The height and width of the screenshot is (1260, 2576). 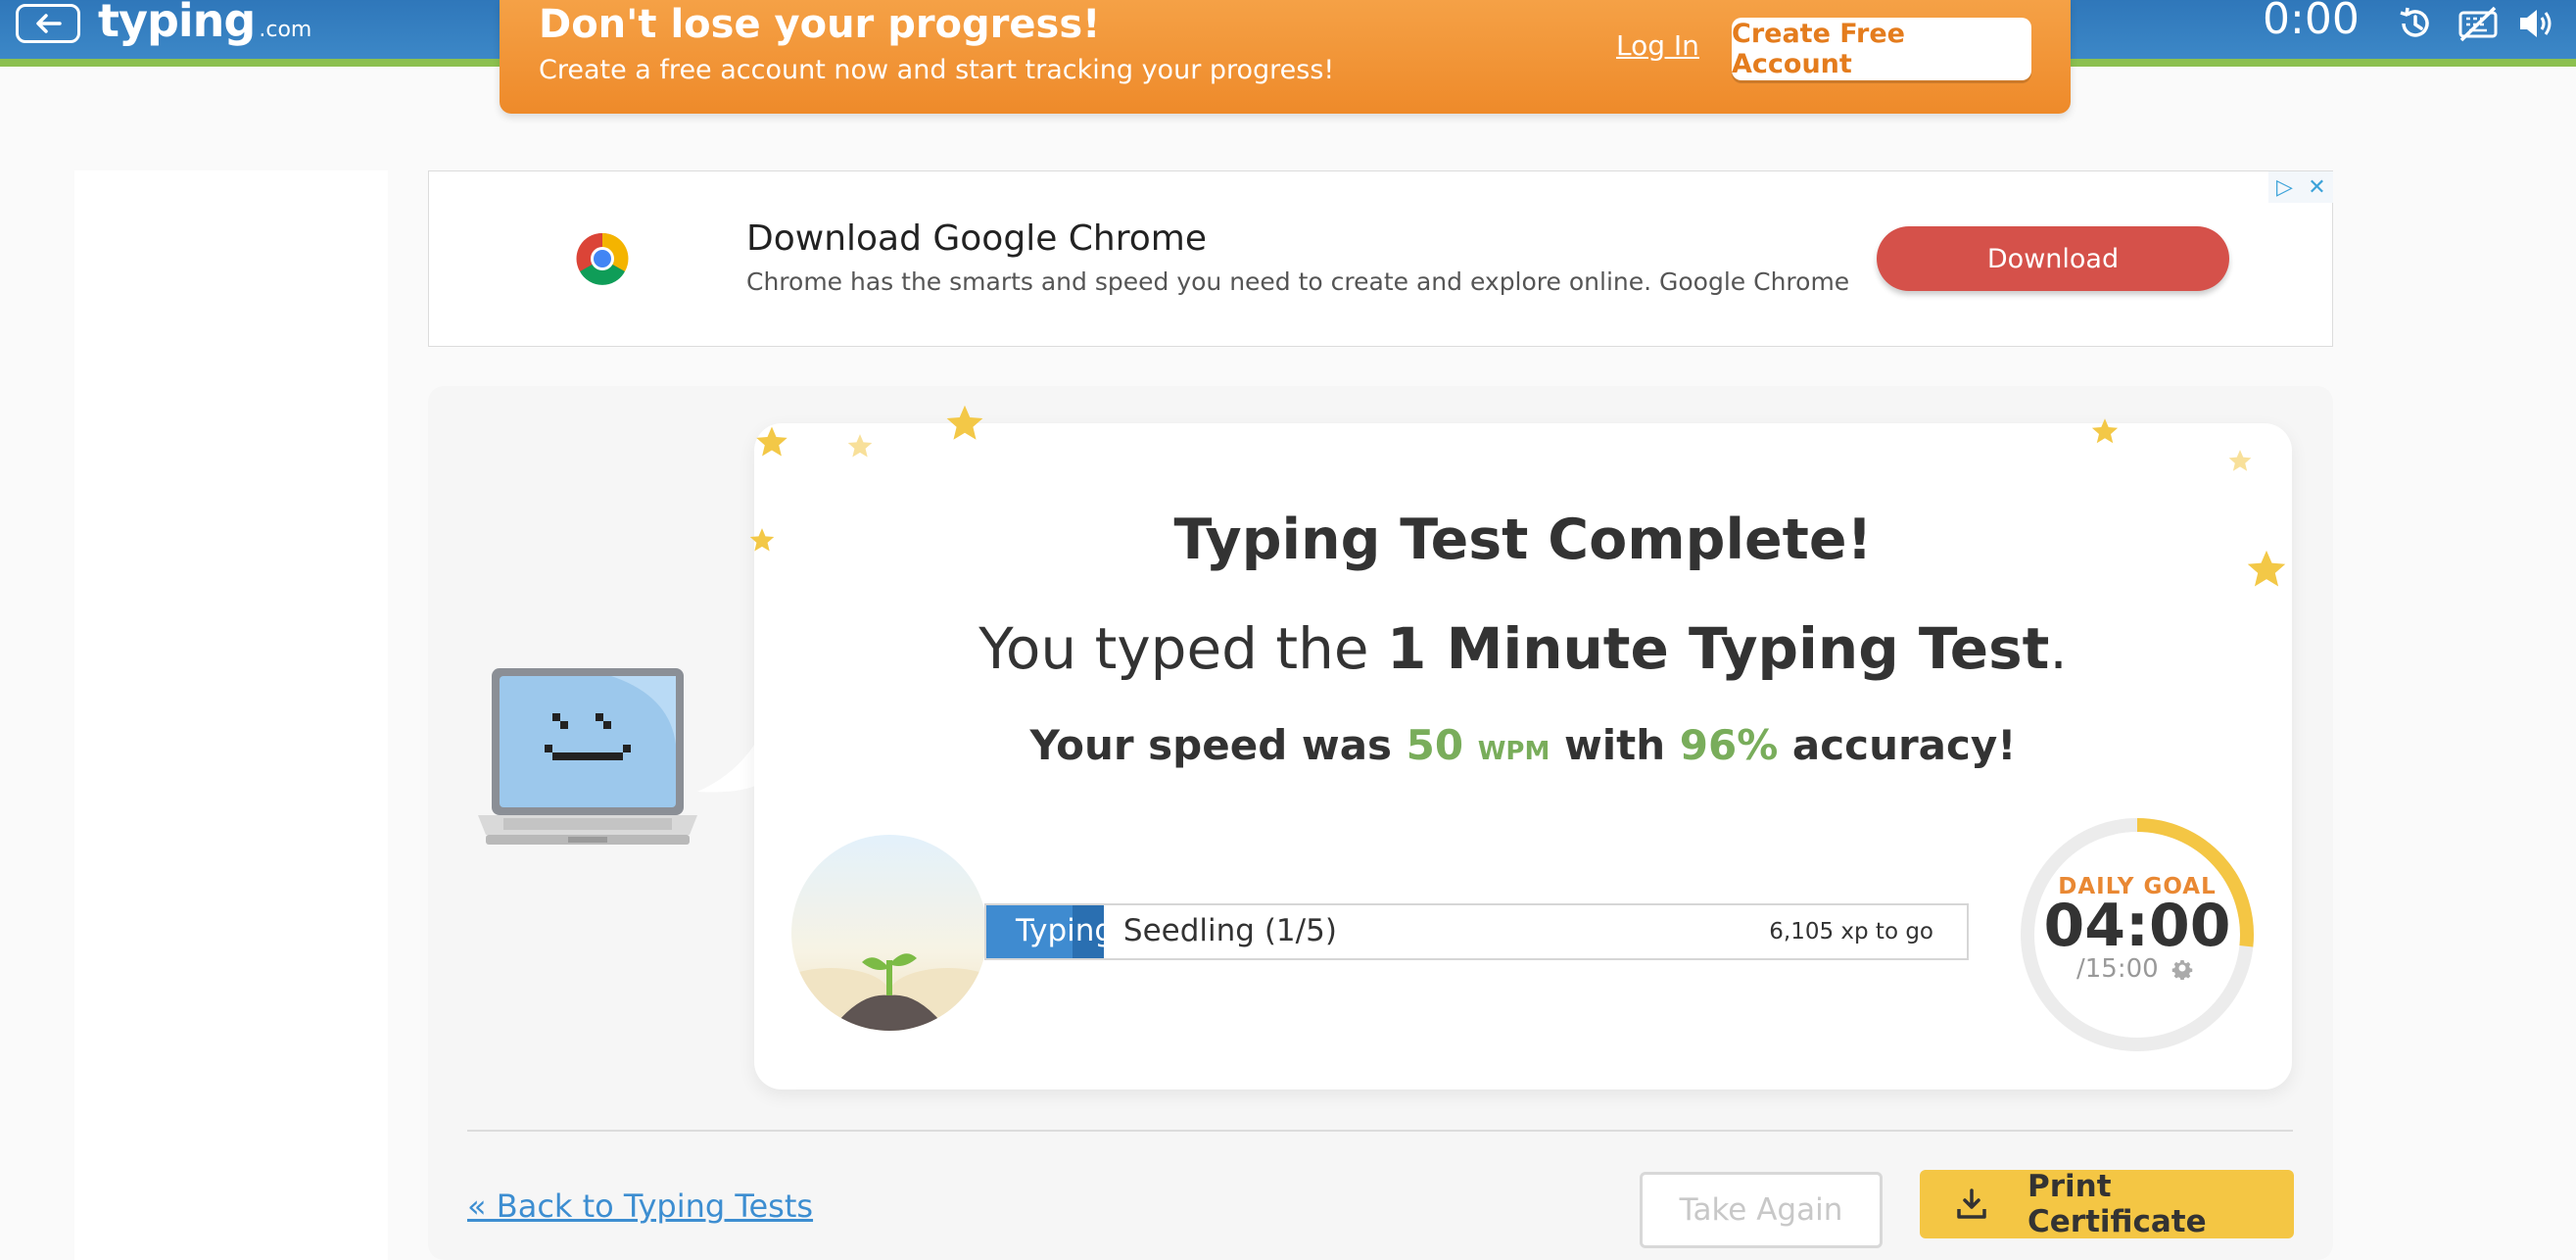 What do you see at coordinates (2284, 187) in the screenshot?
I see `adchoices-icon: ▷` at bounding box center [2284, 187].